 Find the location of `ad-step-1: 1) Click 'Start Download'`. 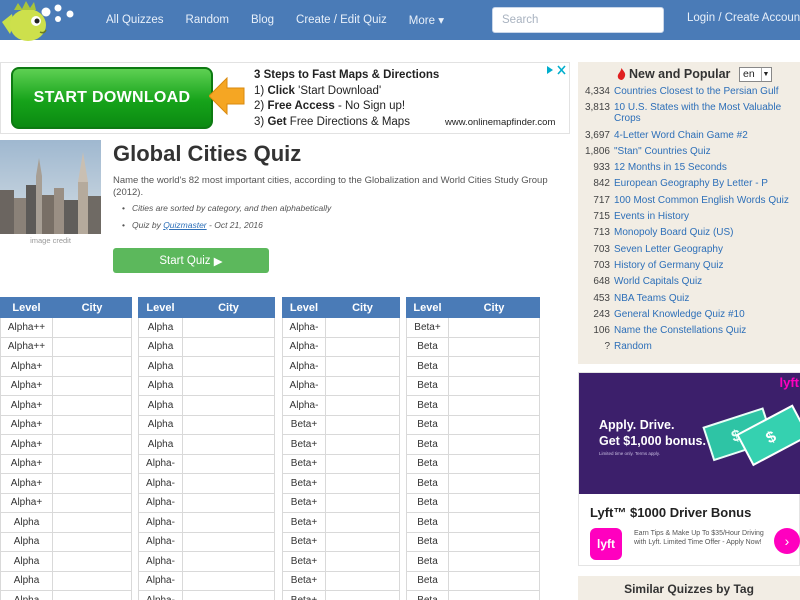

ad-step-1: 1) Click 'Start Download' is located at coordinates (318, 90).